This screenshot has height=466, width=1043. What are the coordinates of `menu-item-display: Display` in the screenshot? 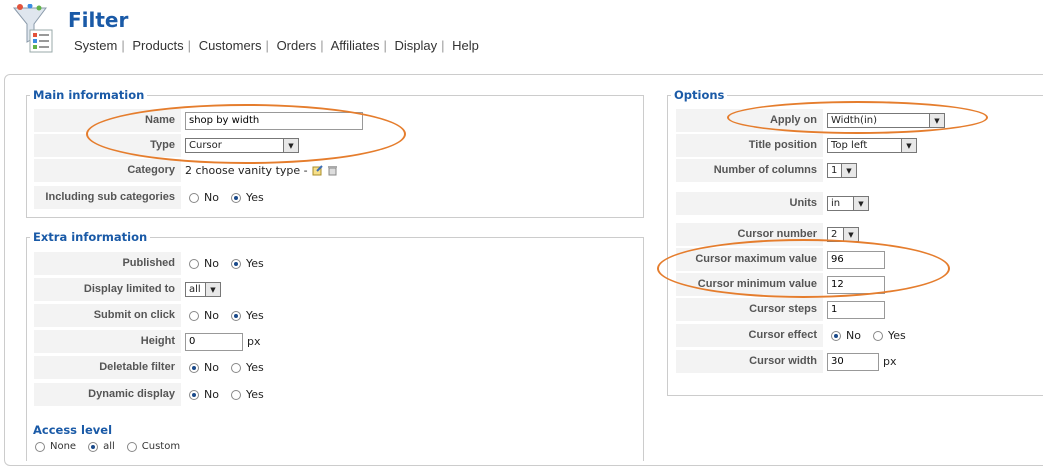 It's located at (416, 45).